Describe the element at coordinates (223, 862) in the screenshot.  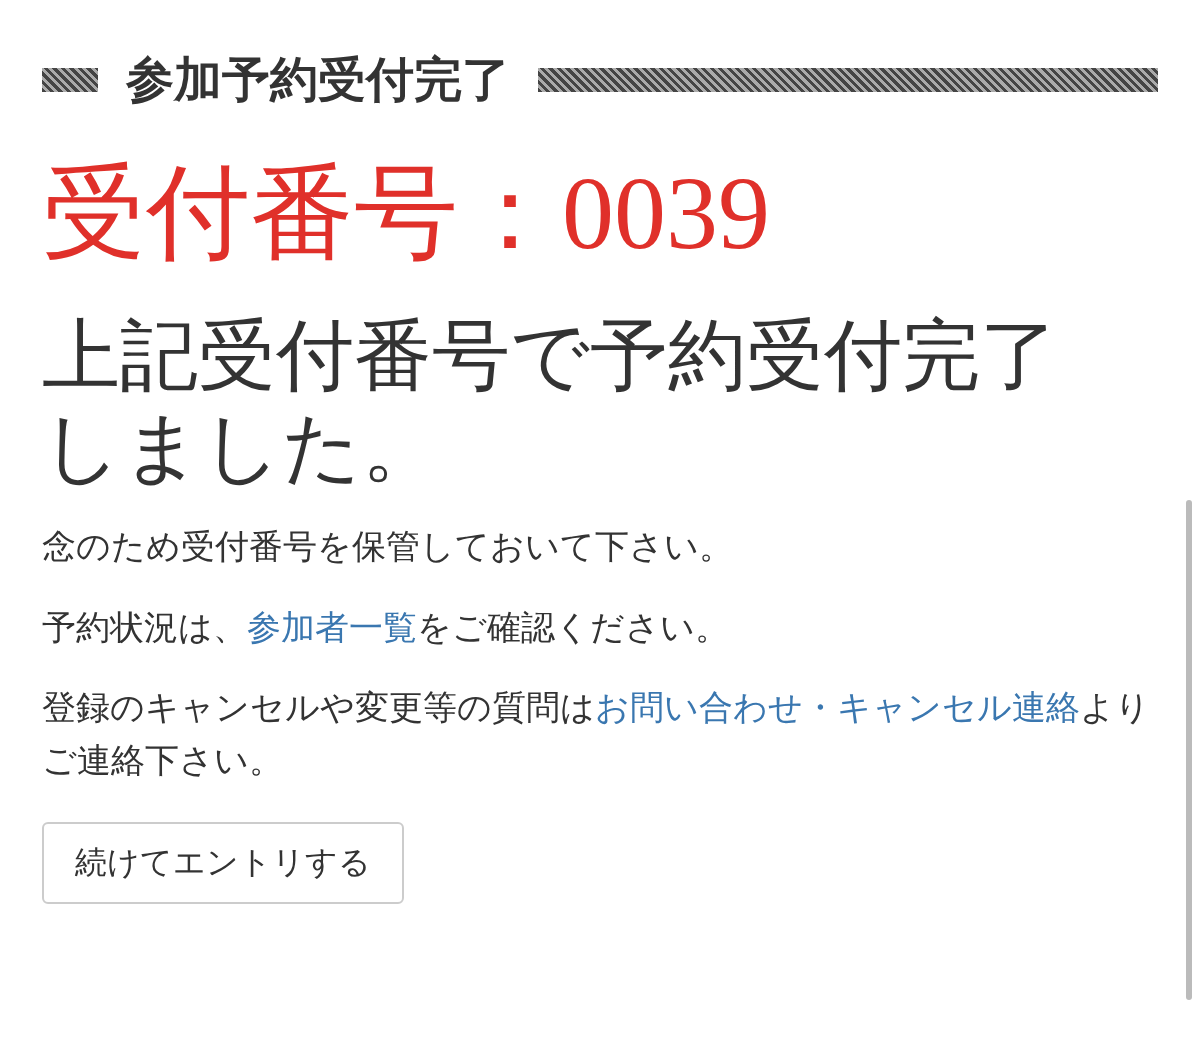
I see `continue-entry-button: 続けてエントリする` at that location.